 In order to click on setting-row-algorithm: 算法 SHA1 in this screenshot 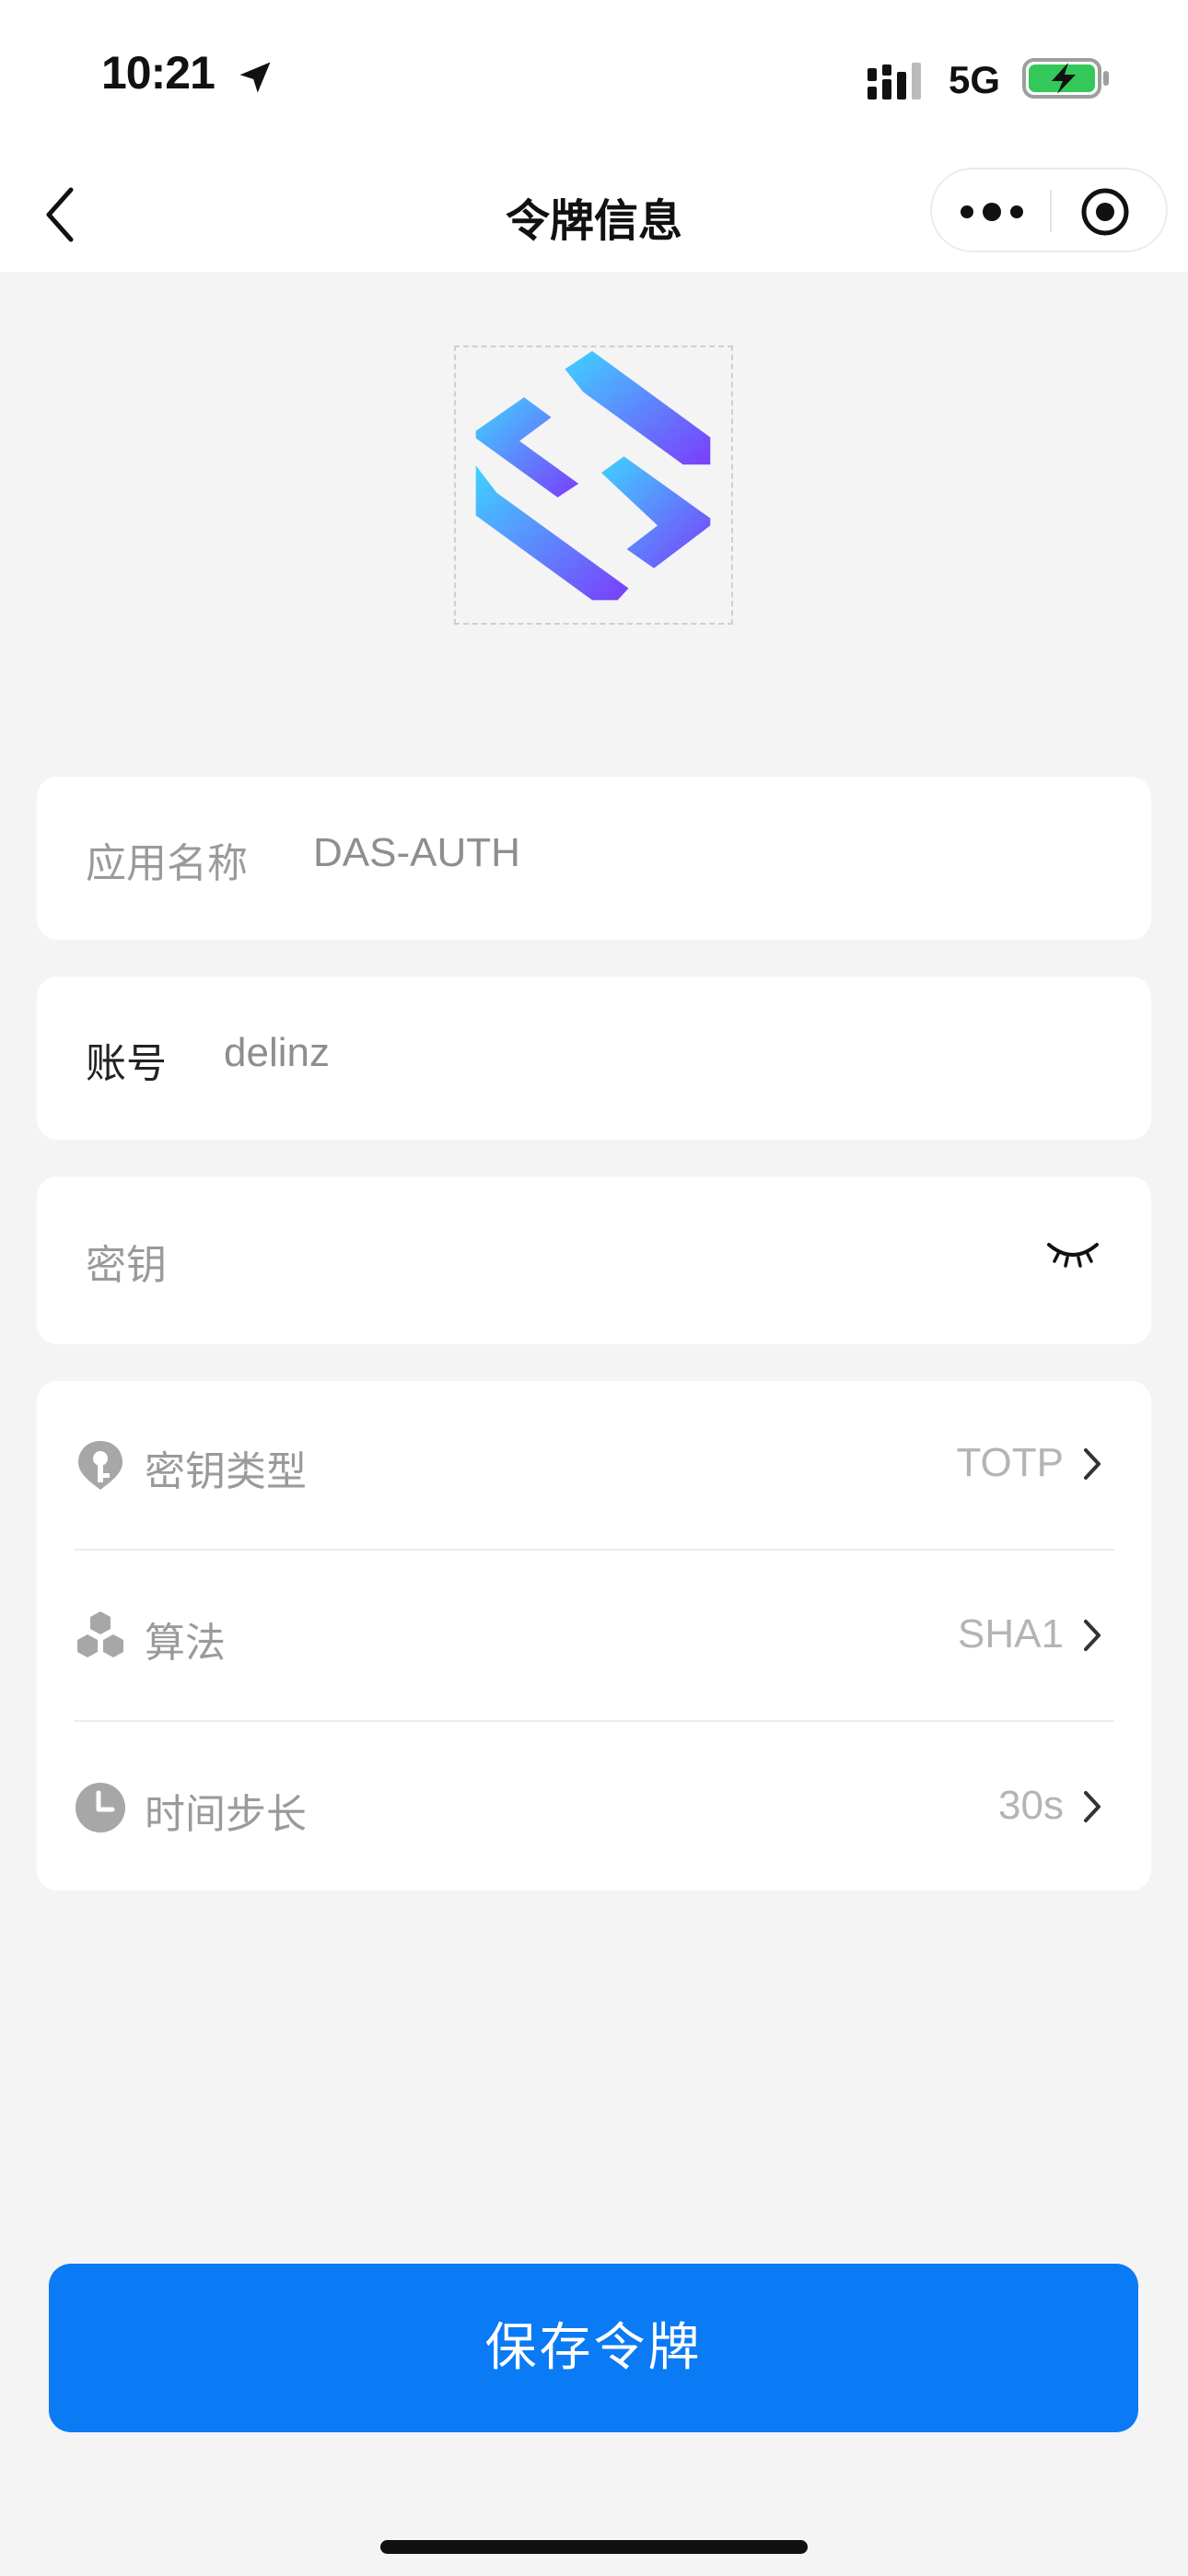, I will do `click(594, 1638)`.